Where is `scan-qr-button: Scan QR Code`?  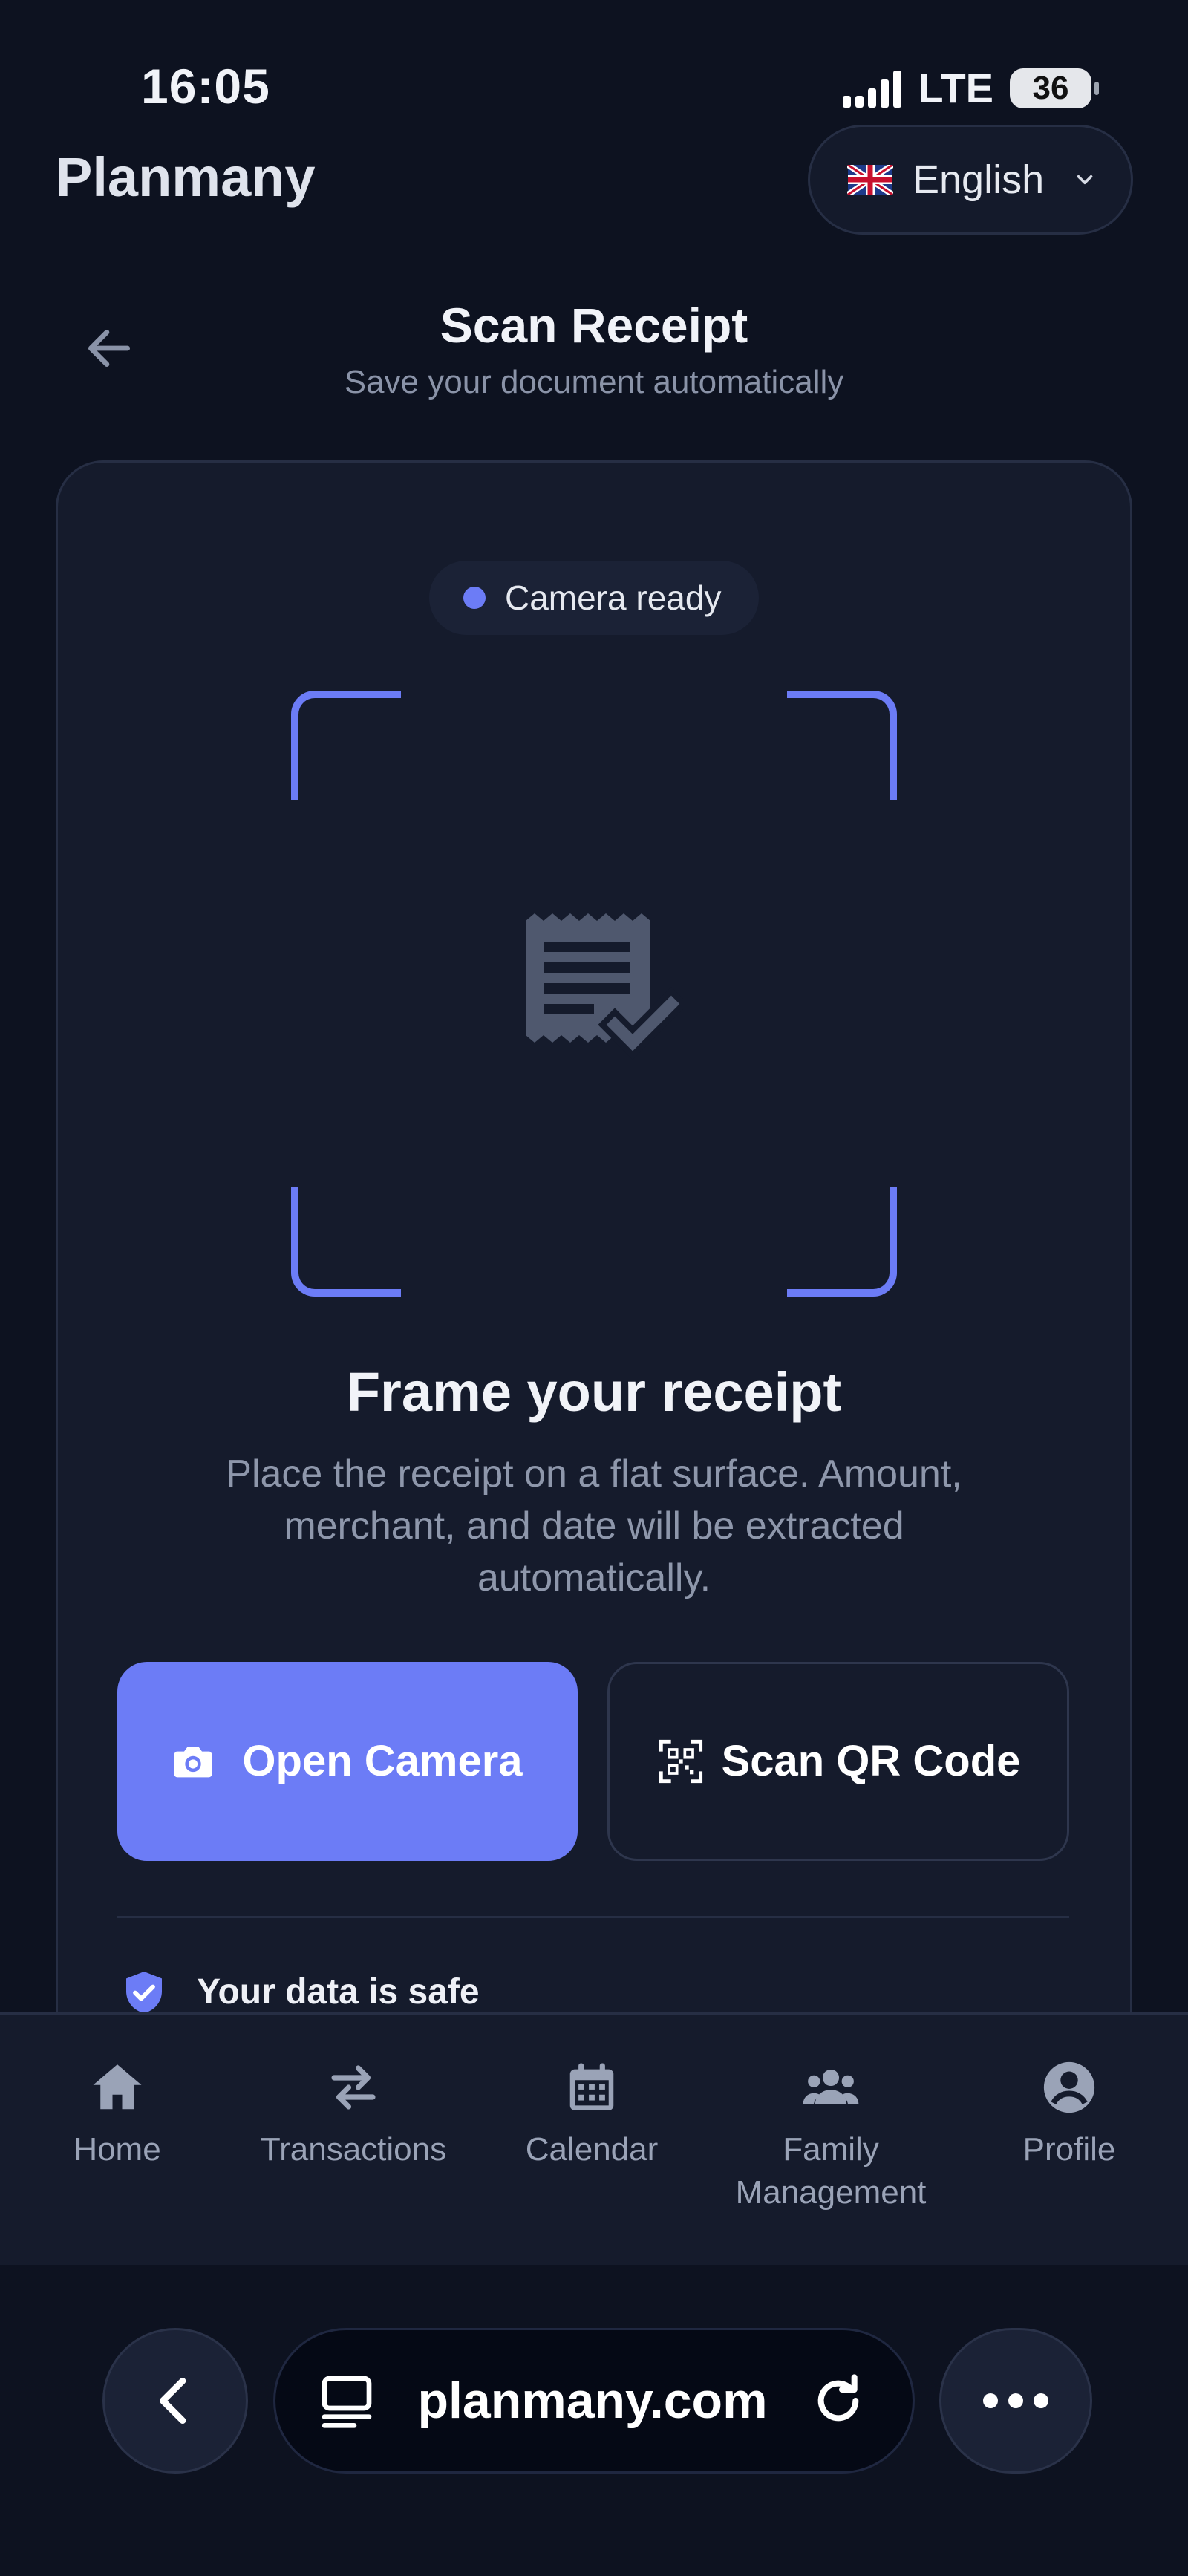 scan-qr-button: Scan QR Code is located at coordinates (838, 1761).